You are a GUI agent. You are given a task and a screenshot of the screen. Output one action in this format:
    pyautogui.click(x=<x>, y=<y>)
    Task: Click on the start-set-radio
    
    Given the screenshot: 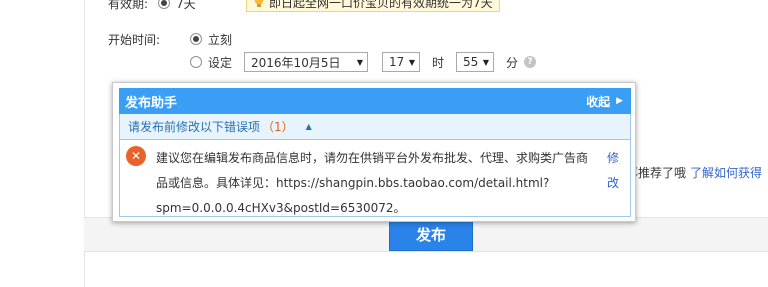 What is the action you would take?
    pyautogui.click(x=196, y=62)
    